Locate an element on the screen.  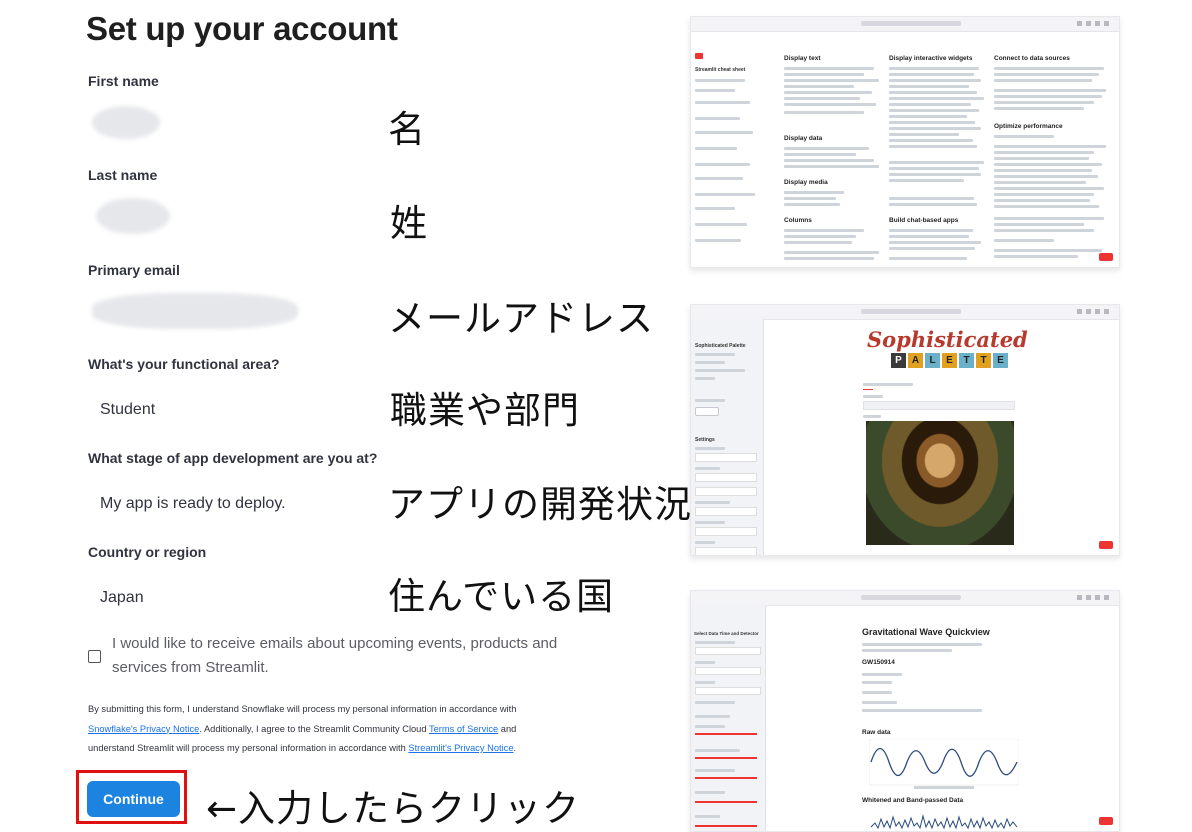
gw-title: Gravitational Wave Quickview is located at coordinates (926, 632).